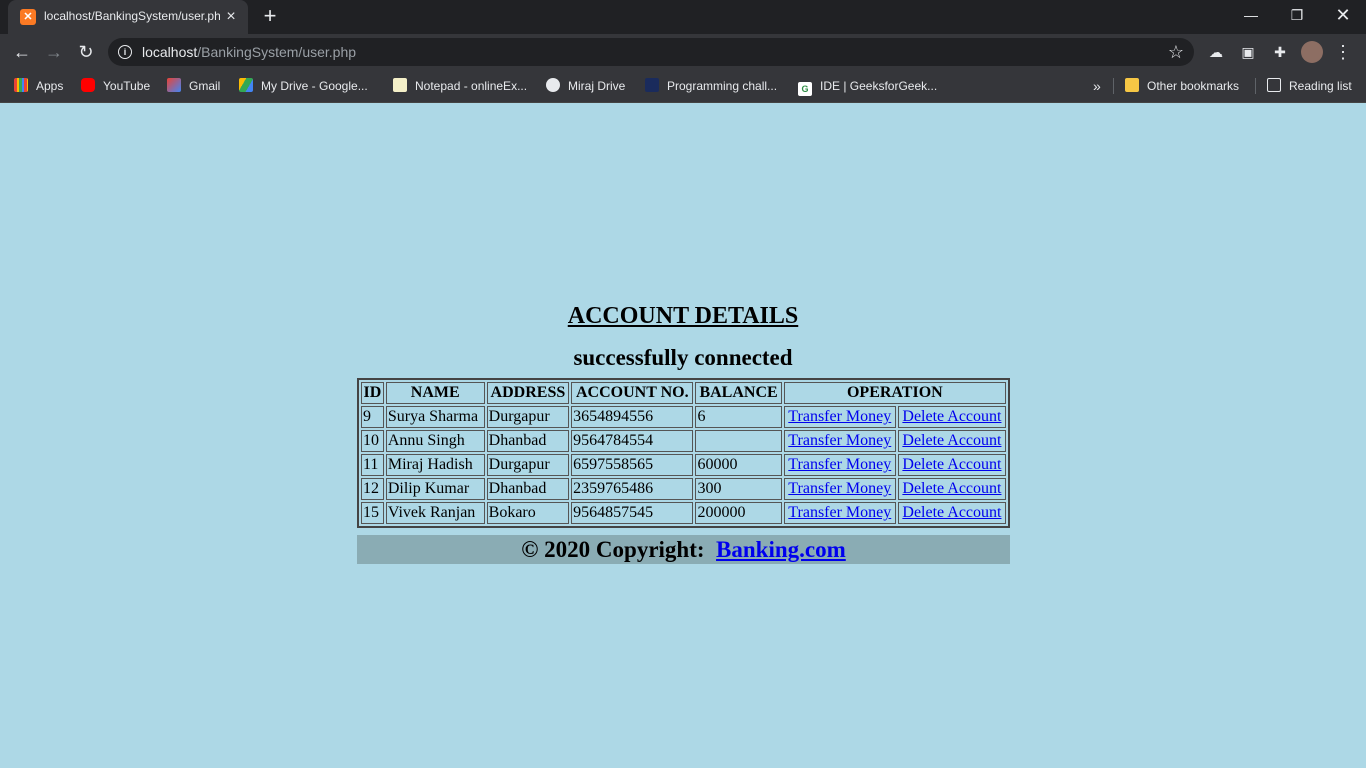  I want to click on close-tab-icon: ×, so click(231, 17).